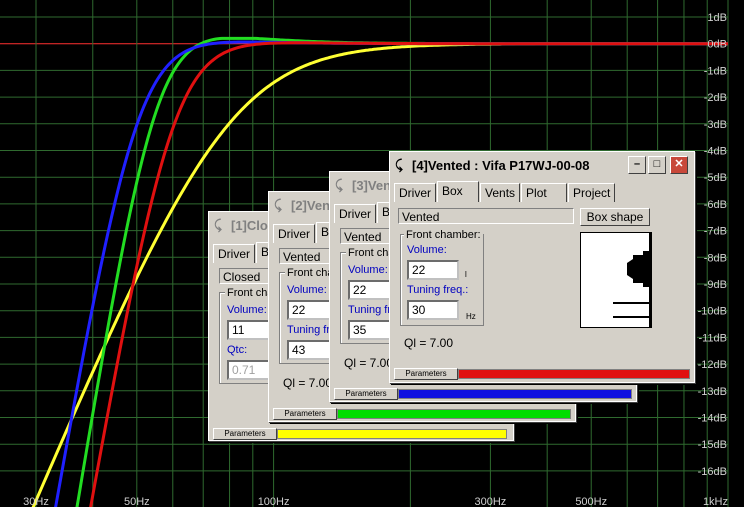 The image size is (744, 507). Describe the element at coordinates (715, 98) in the screenshot. I see `db-tick-label: -2dB` at that location.